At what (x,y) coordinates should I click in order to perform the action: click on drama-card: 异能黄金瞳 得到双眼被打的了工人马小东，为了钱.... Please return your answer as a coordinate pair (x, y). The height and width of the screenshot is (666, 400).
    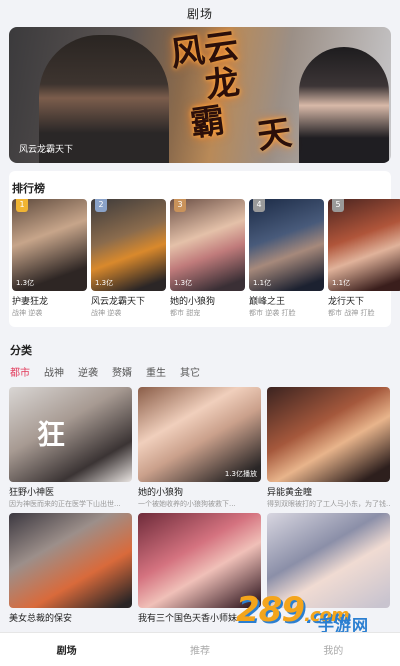
    Looking at the image, I should click on (328, 448).